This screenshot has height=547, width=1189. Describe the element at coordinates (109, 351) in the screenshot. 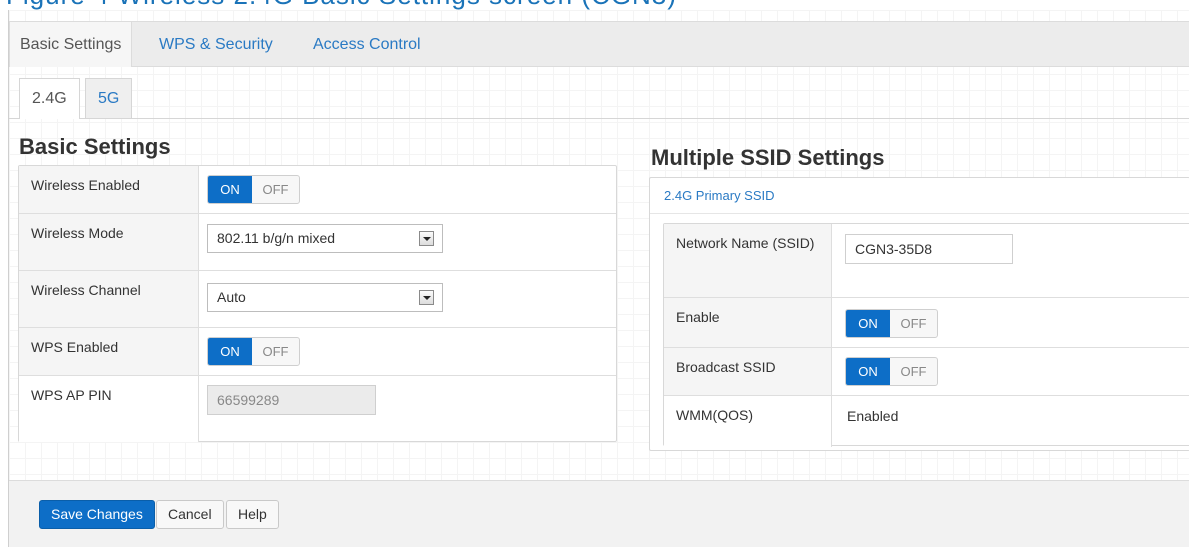

I see `wps-enabled-label: WPS Enabled` at that location.